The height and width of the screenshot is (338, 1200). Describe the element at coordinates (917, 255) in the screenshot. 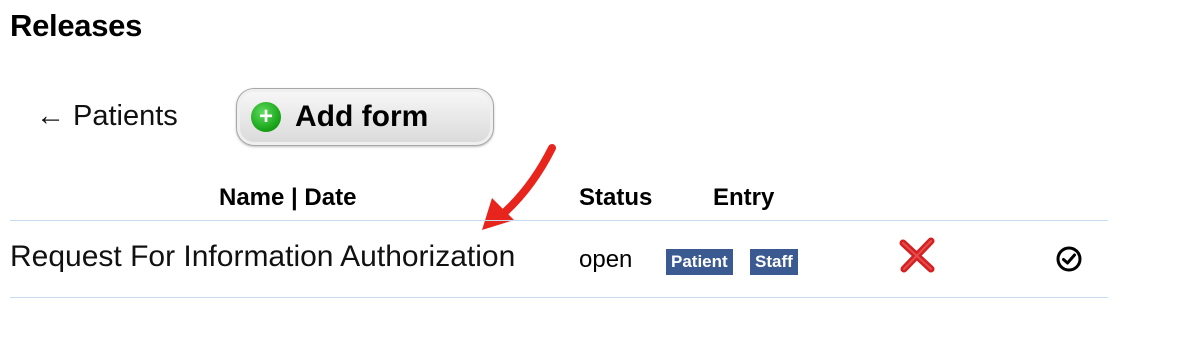

I see `delete-x-icon` at that location.